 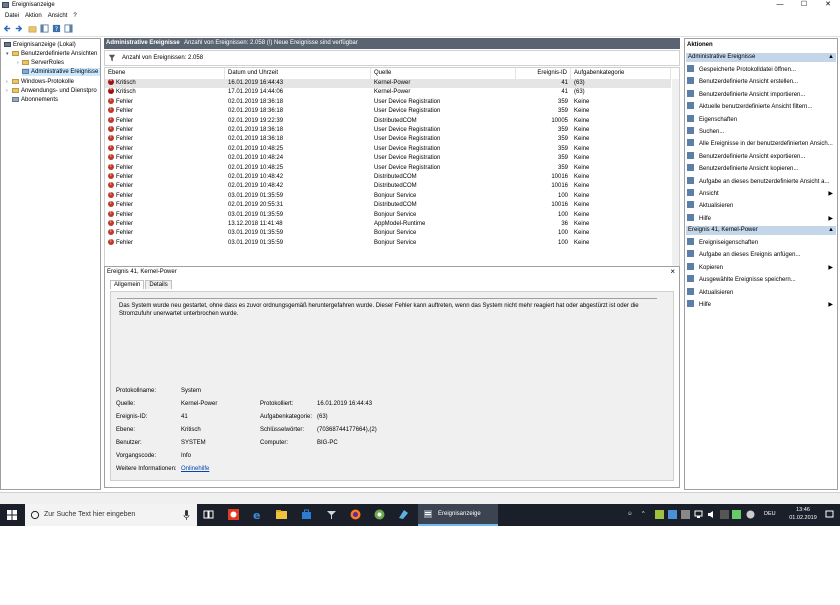 What do you see at coordinates (33, 16) in the screenshot?
I see `menu-aktion: Aktion` at bounding box center [33, 16].